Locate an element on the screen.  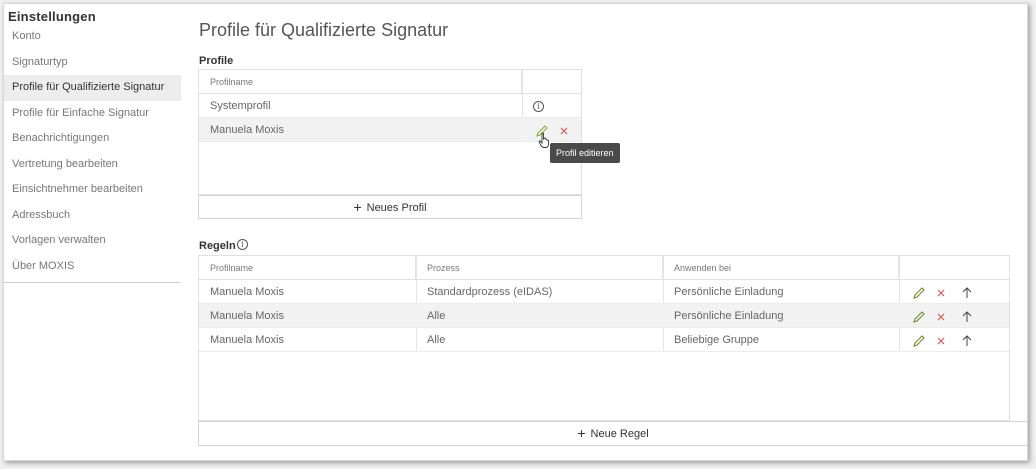
rules-table-header: Profilname Prozess Anwenden bei is located at coordinates (604, 268).